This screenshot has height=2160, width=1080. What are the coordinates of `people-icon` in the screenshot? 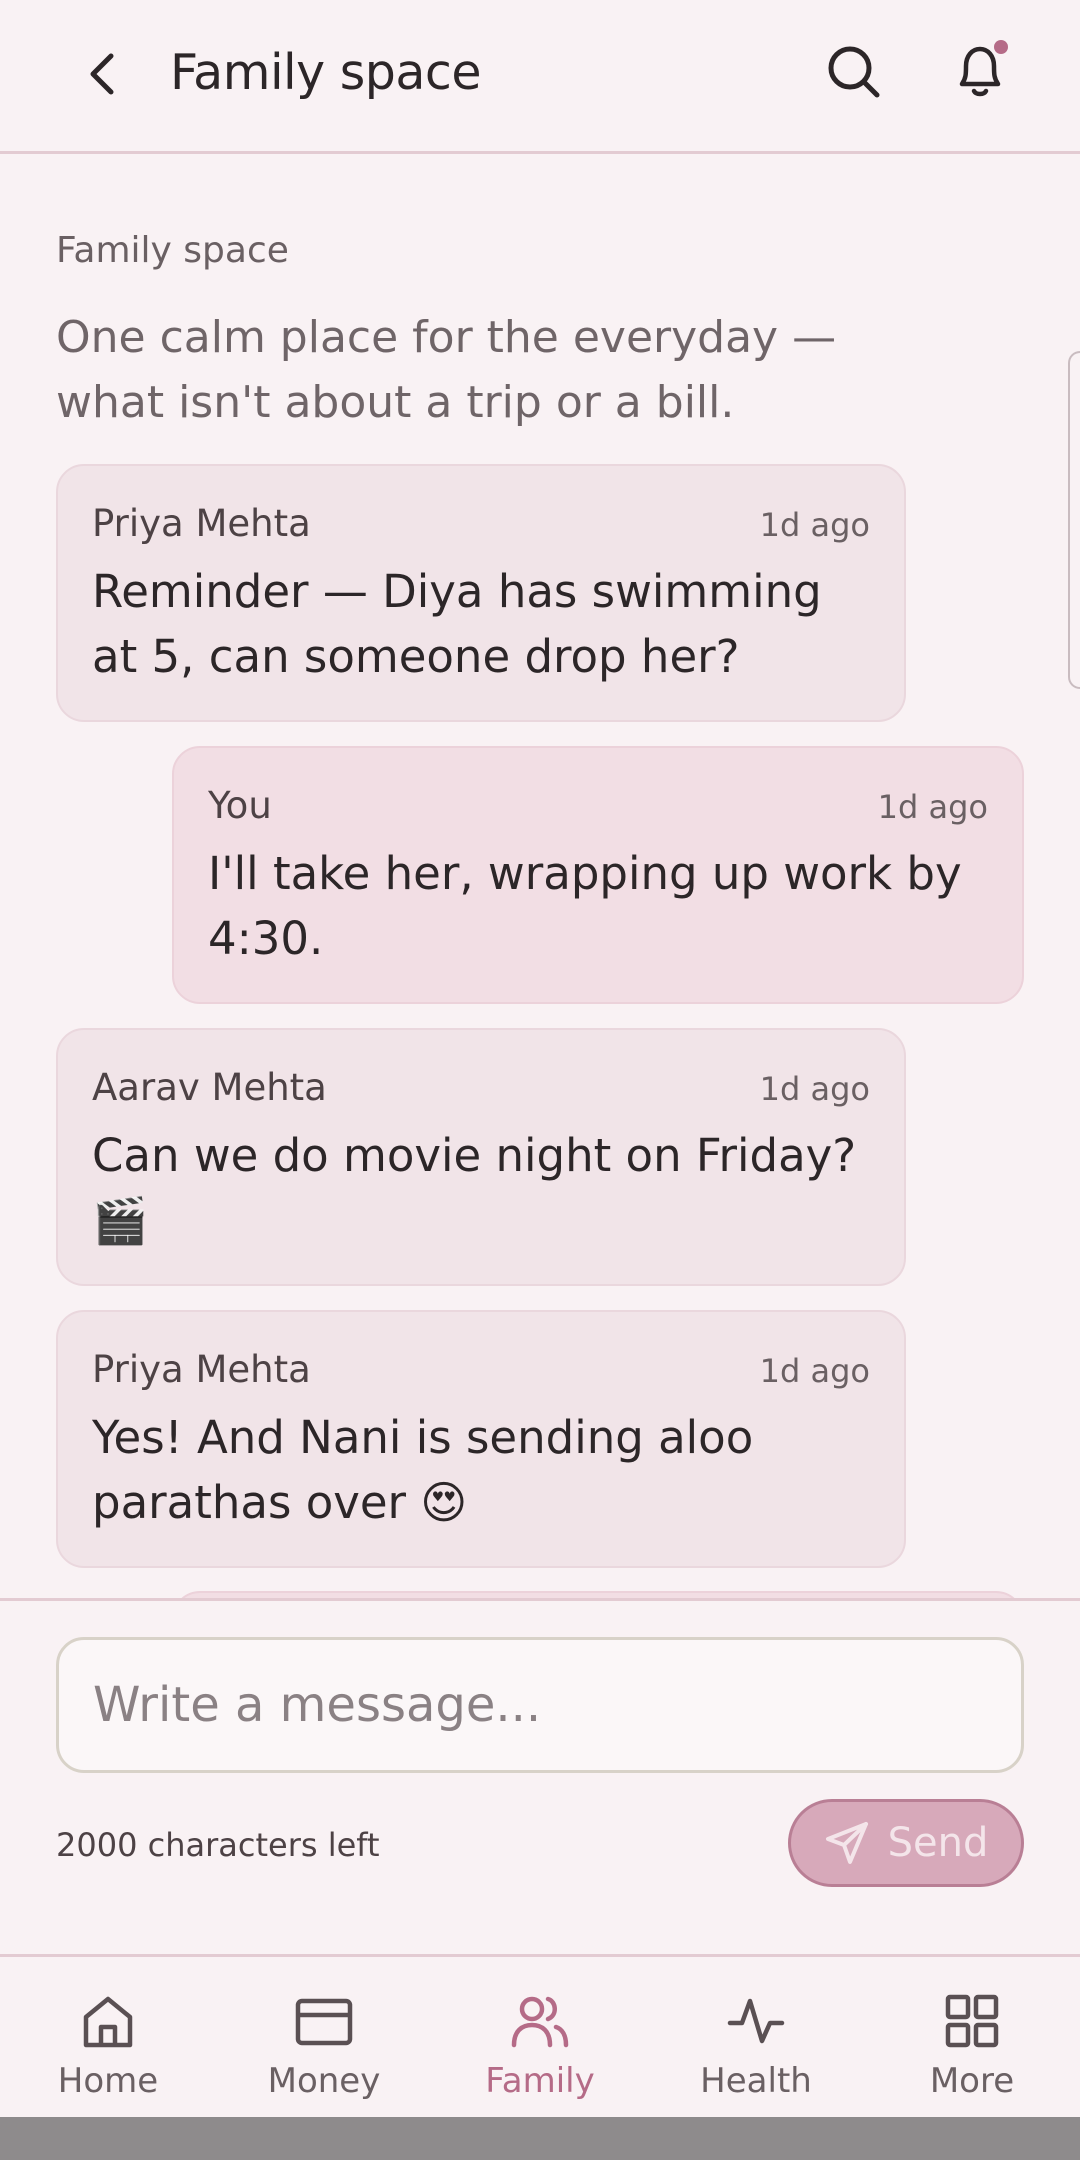 It's located at (540, 2022).